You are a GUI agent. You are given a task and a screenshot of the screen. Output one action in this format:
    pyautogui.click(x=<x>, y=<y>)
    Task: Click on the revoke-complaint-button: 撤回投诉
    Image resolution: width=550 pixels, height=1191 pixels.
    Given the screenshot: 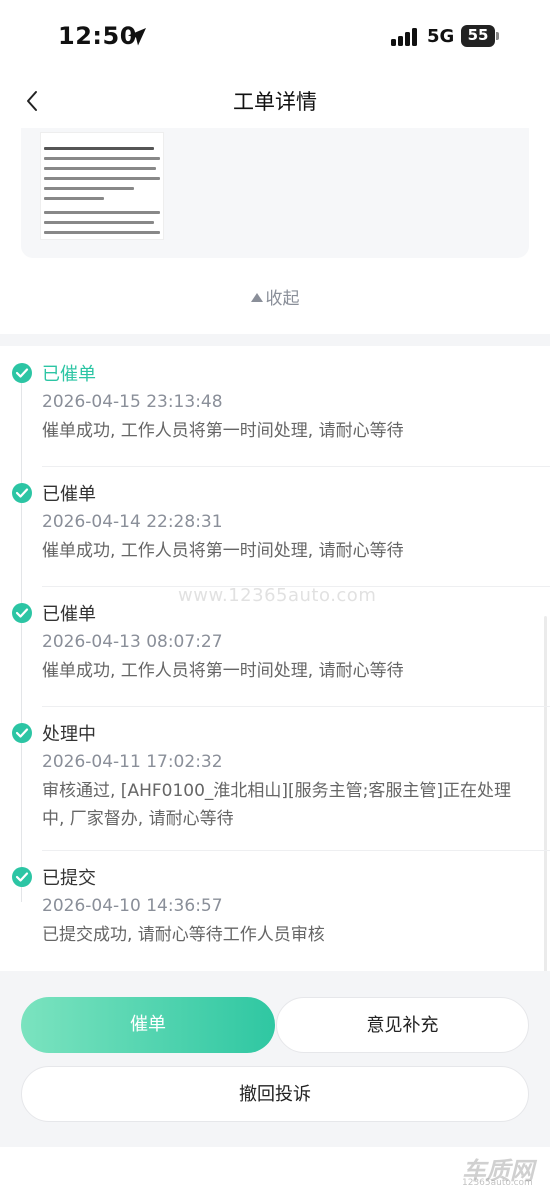 What is the action you would take?
    pyautogui.click(x=275, y=1094)
    